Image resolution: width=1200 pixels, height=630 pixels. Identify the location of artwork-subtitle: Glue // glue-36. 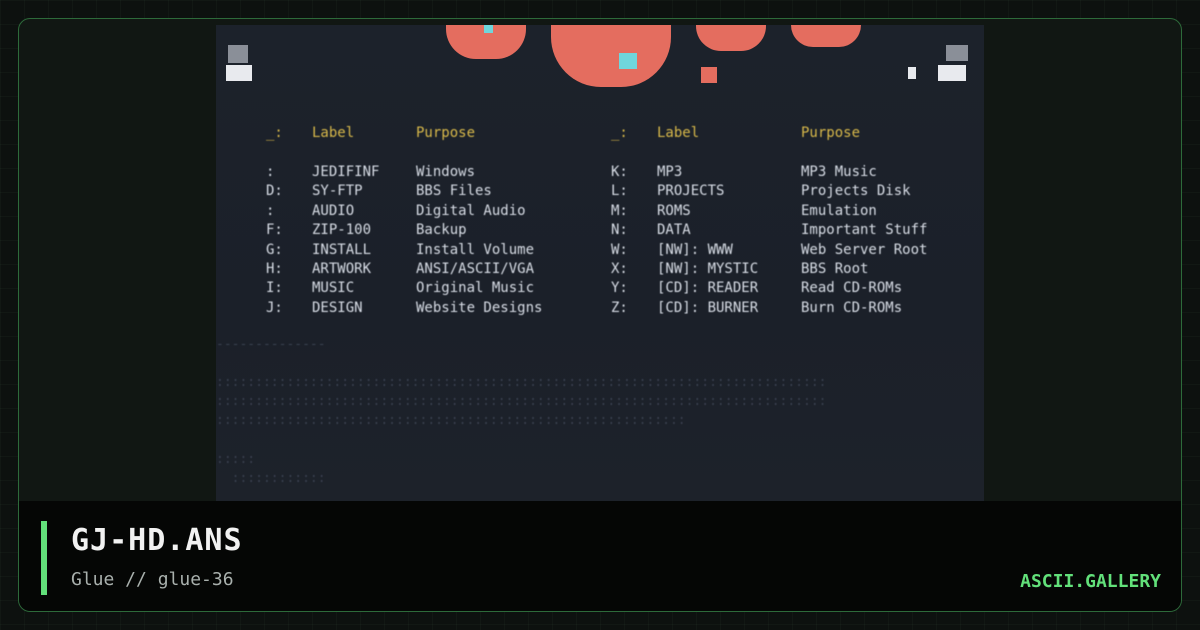
(152, 579).